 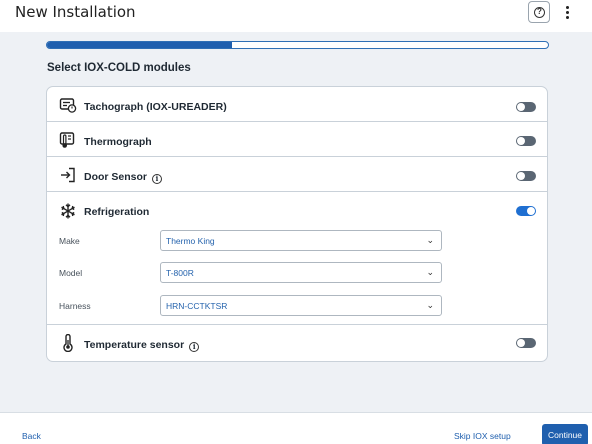 I want to click on module-row-temperature-sensor: Temperature sensor i, so click(x=297, y=343).